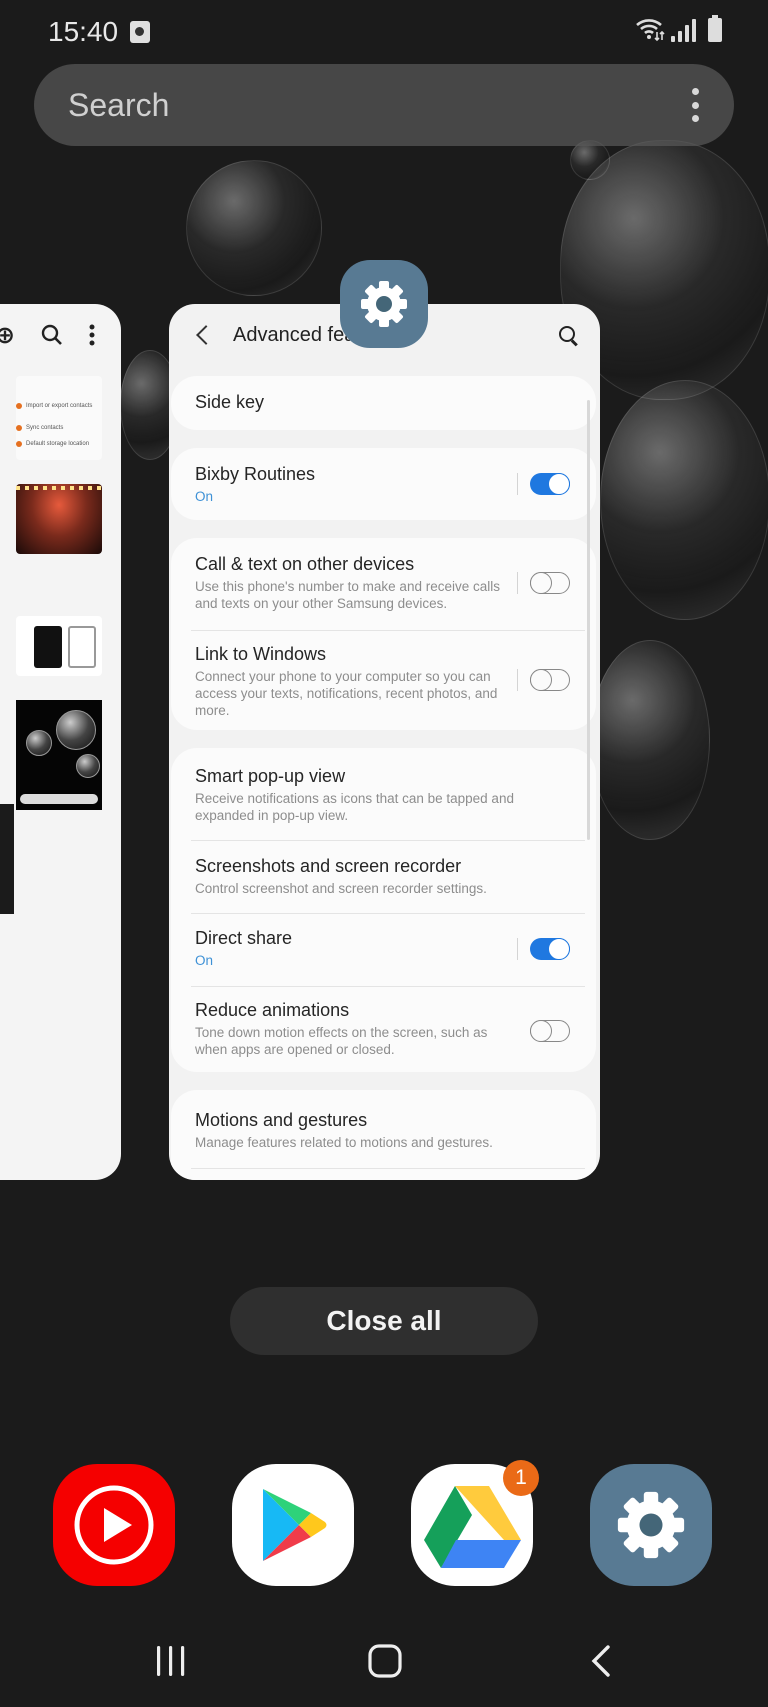 The width and height of the screenshot is (768, 1707). I want to click on settings-group: Bixby Routines On, so click(383, 484).